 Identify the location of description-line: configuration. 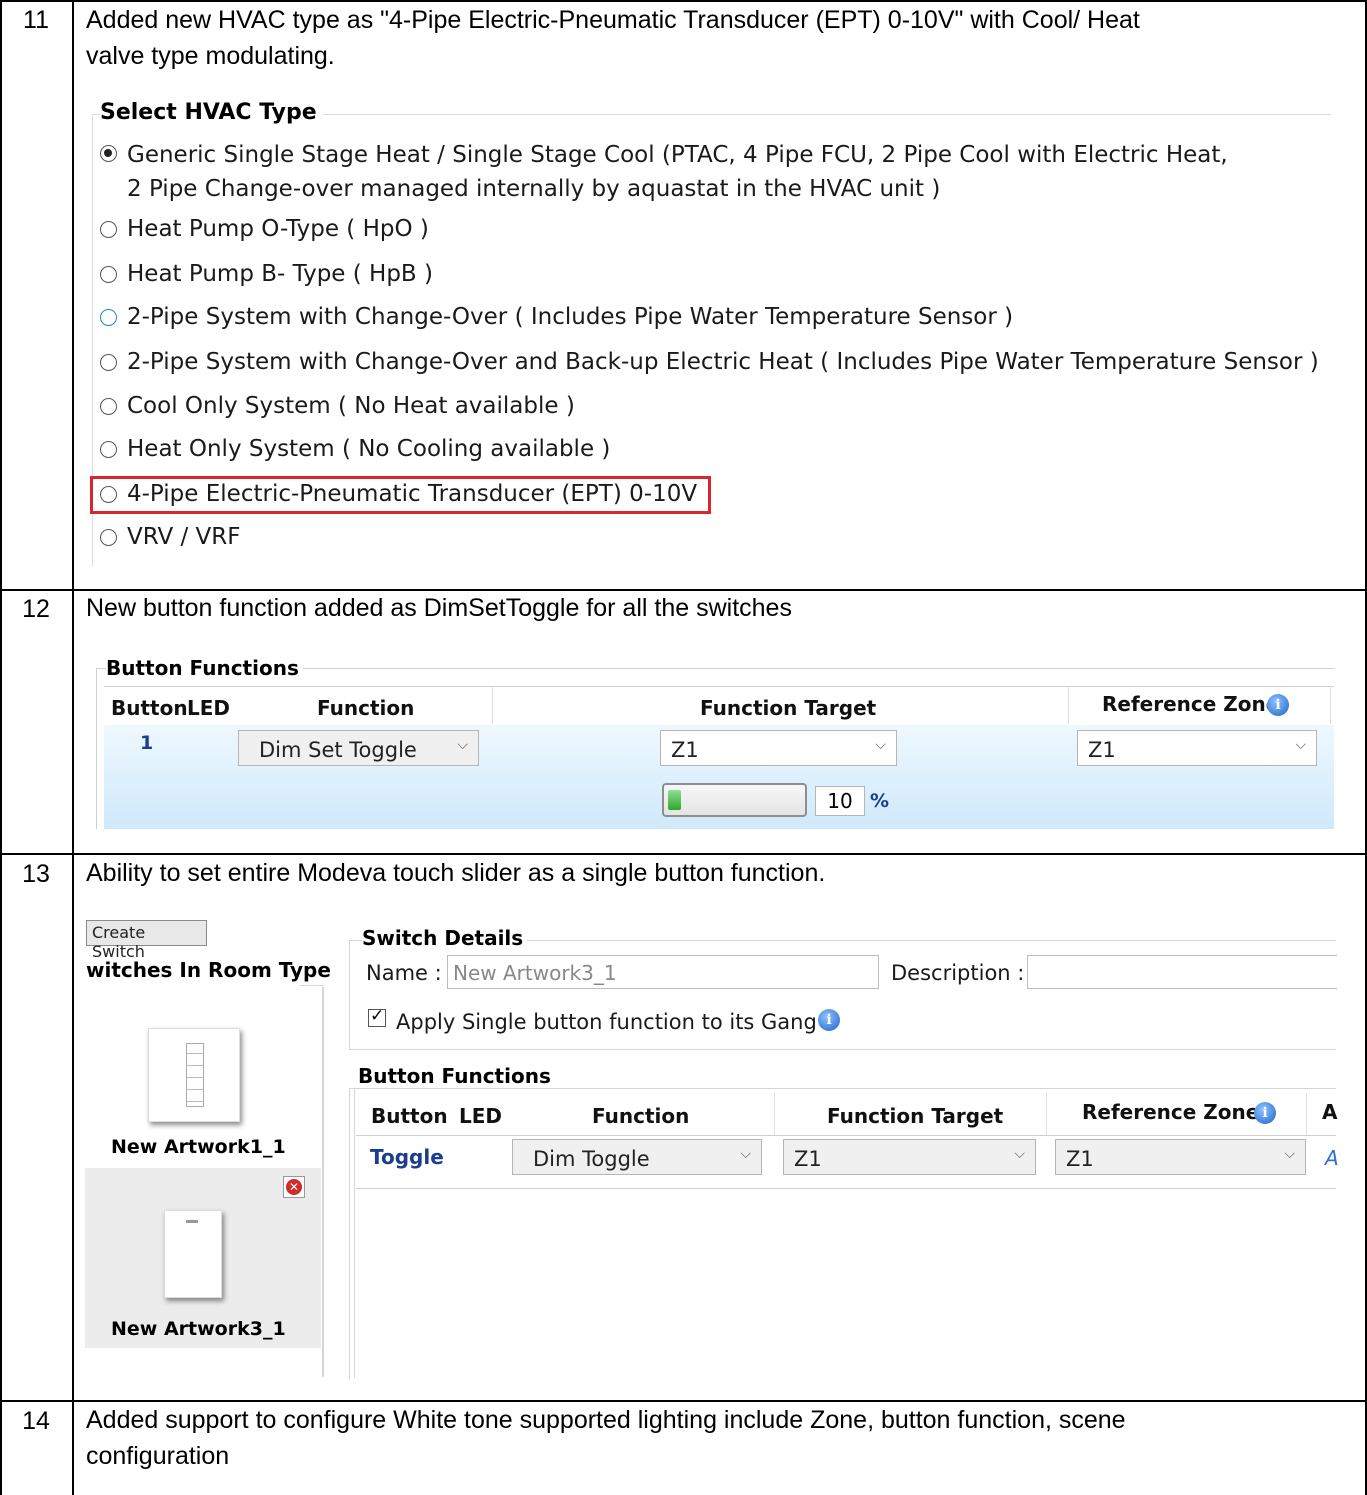
(158, 1456).